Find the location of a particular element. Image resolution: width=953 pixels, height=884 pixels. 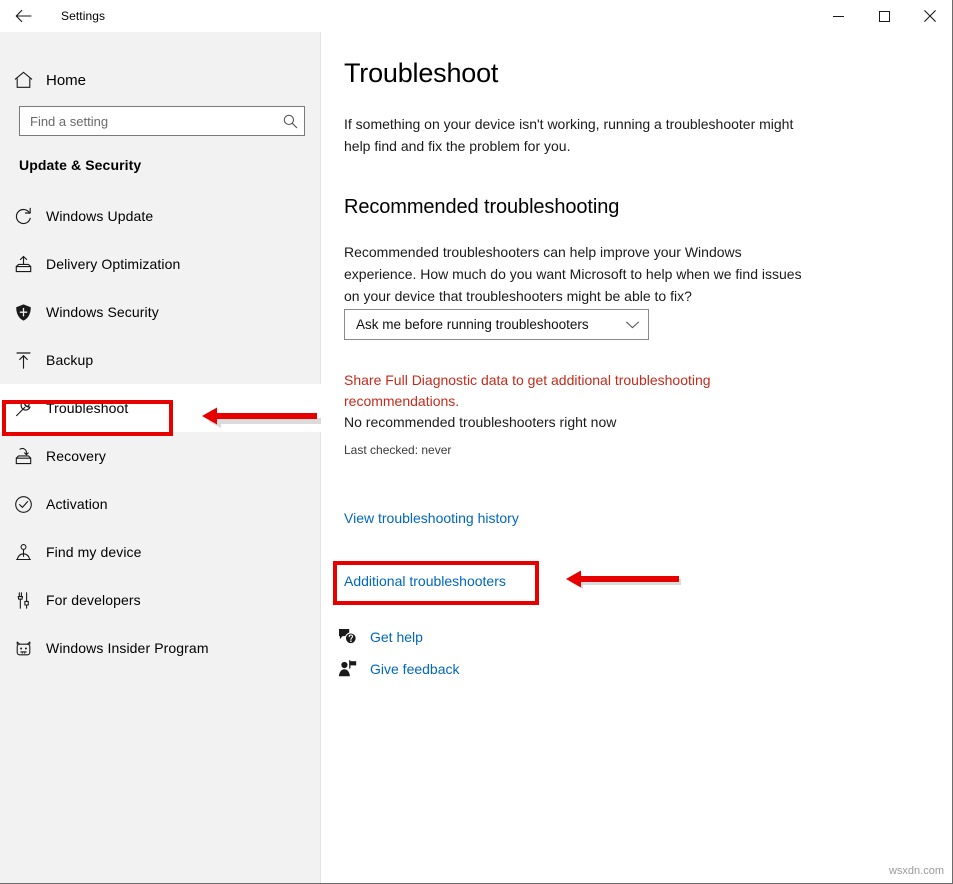

no-recommendations-text: No recommended troubleshooters right now is located at coordinates (480, 422).